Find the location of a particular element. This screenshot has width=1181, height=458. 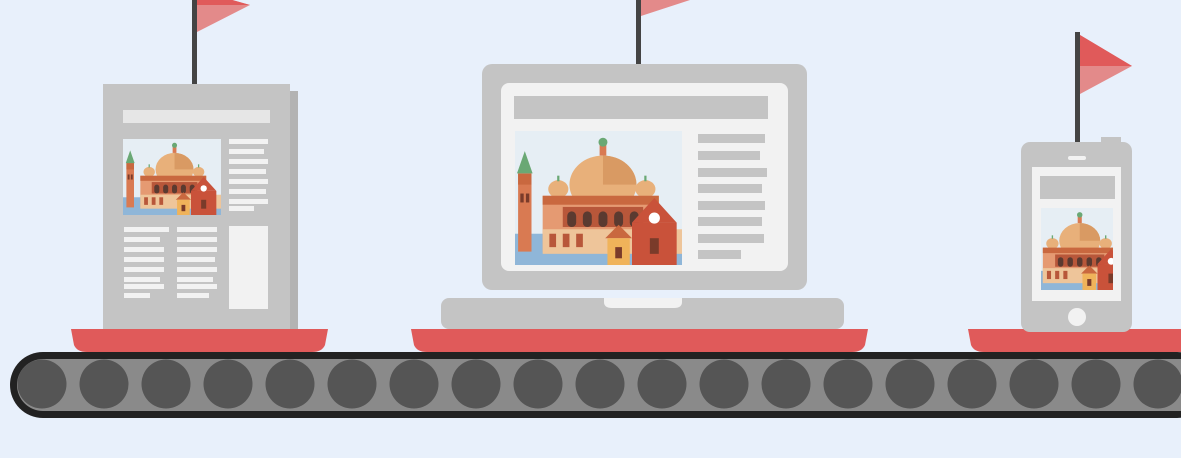

newspaper-headline is located at coordinates (196, 116).